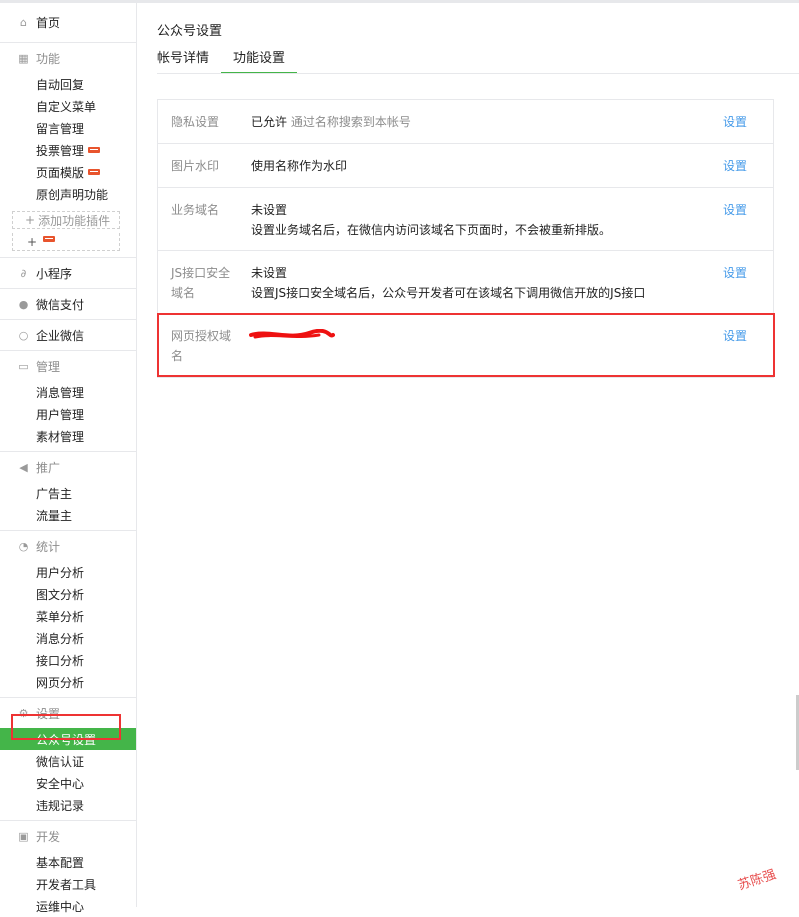 The image size is (799, 917). I want to click on sidebar-item-label: 微信认证, so click(60, 761).